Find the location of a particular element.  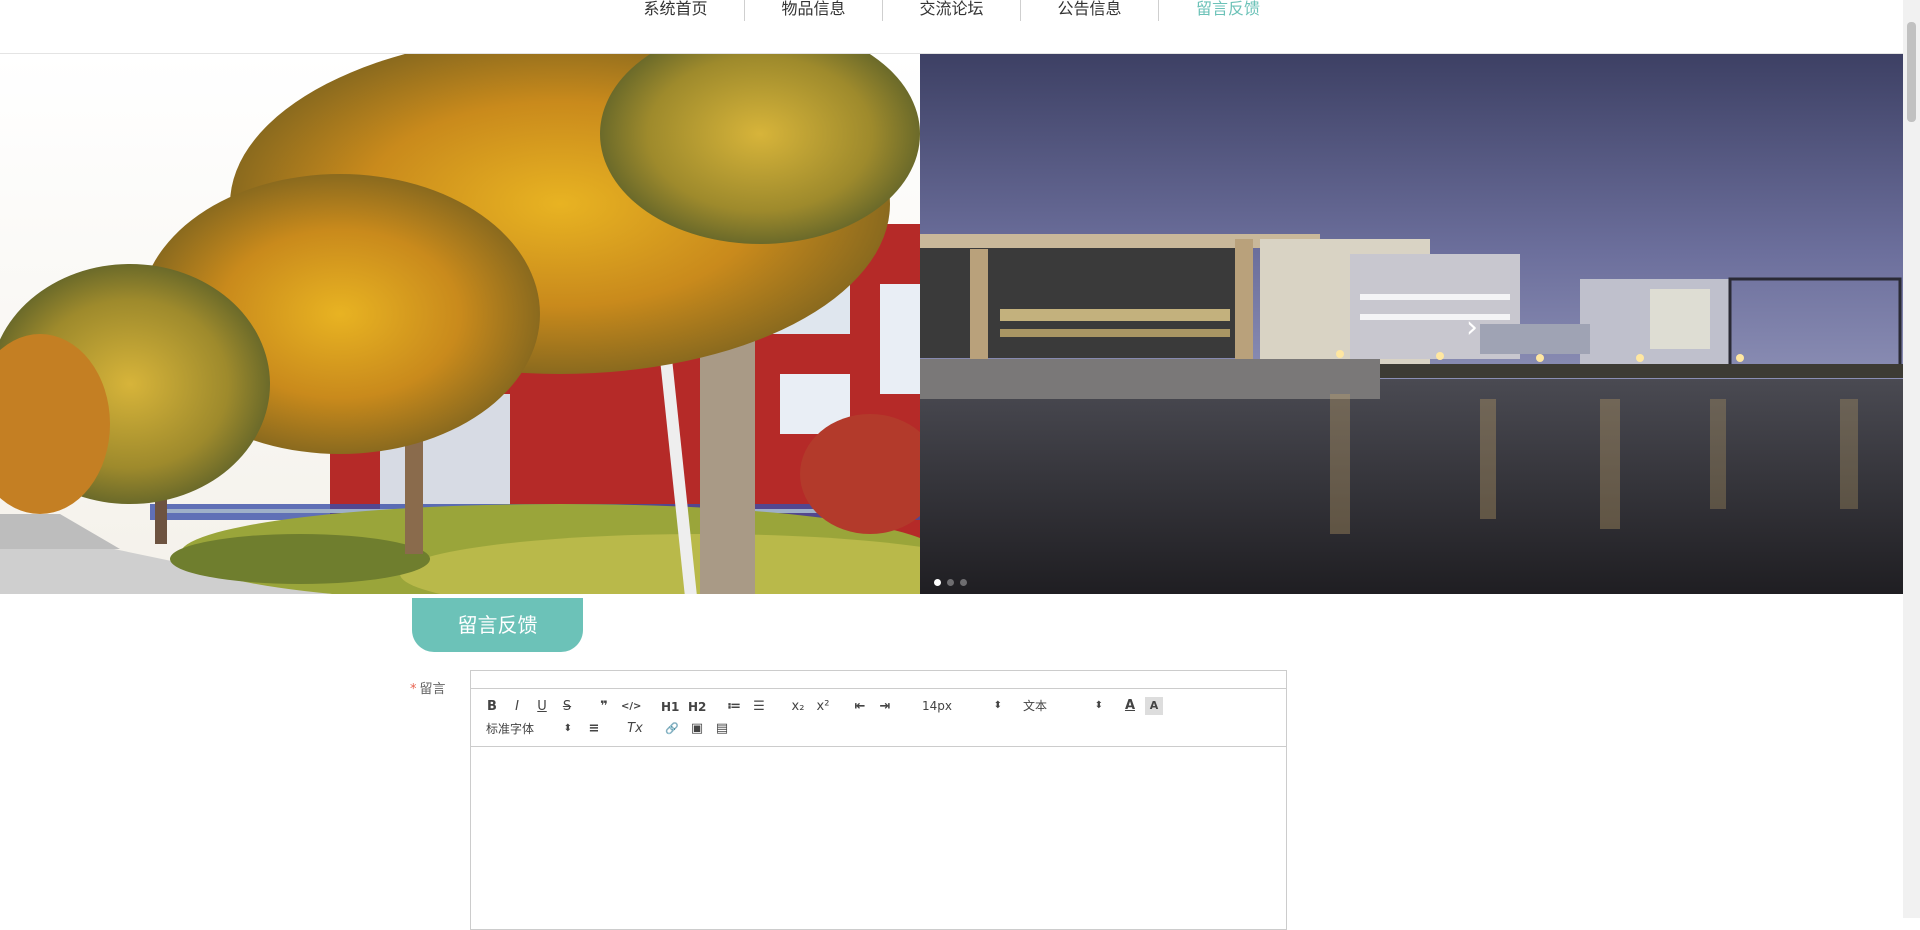

background-color-icon: A is located at coordinates (1154, 706).